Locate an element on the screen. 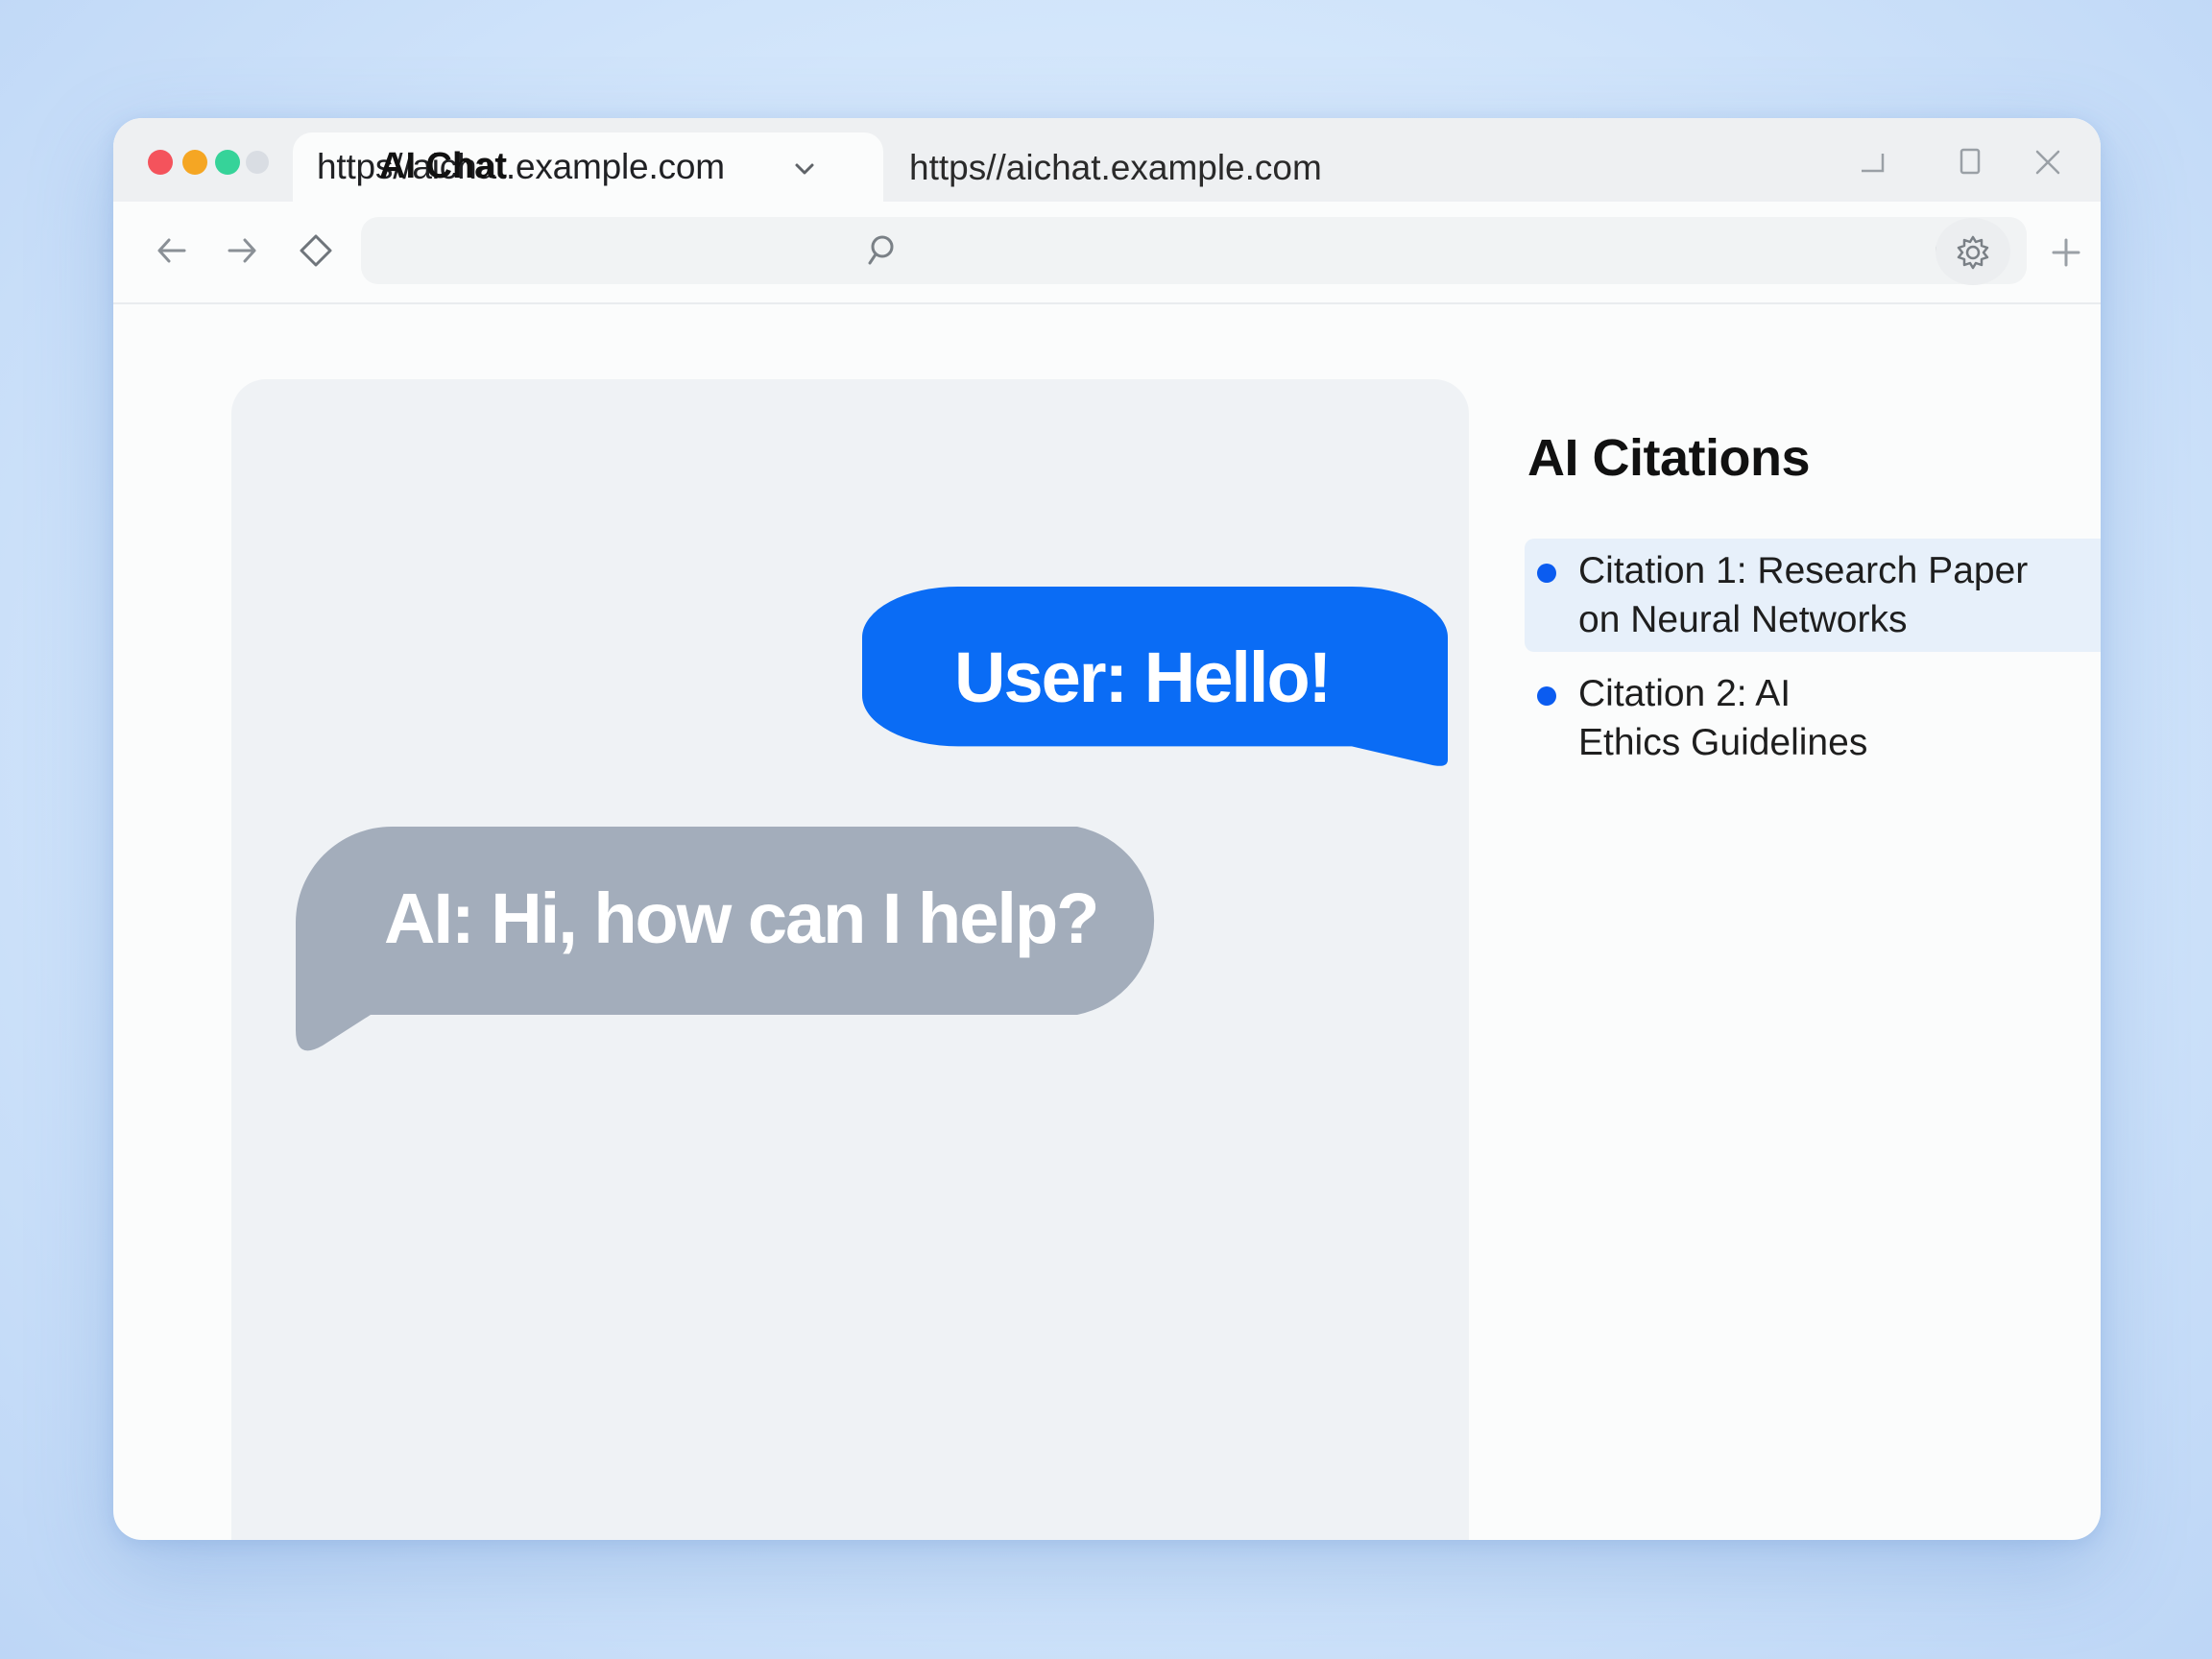  citation-line: Ethics Guidelines is located at coordinates (1723, 743).